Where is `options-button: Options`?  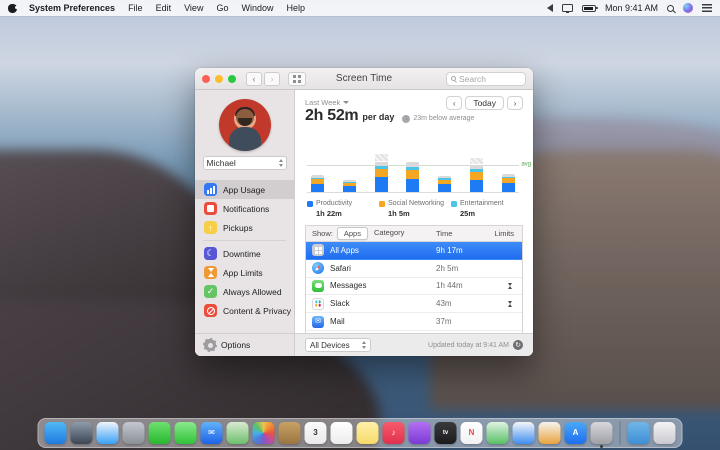
options-button: Options is located at coordinates (244, 344).